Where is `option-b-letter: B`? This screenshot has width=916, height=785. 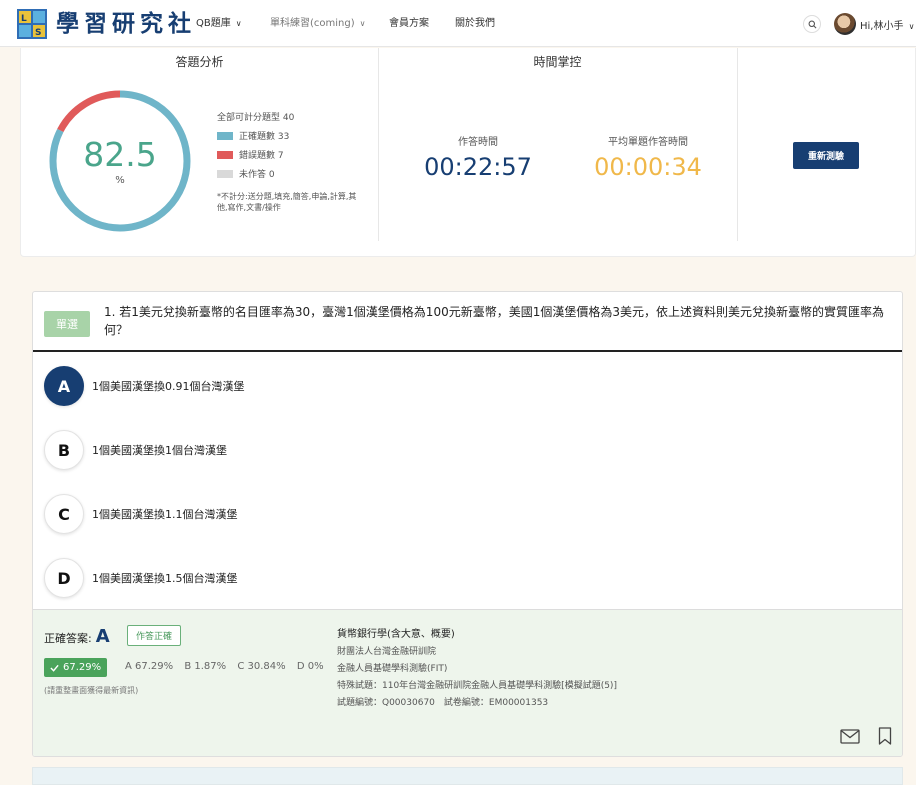 option-b-letter: B is located at coordinates (64, 450).